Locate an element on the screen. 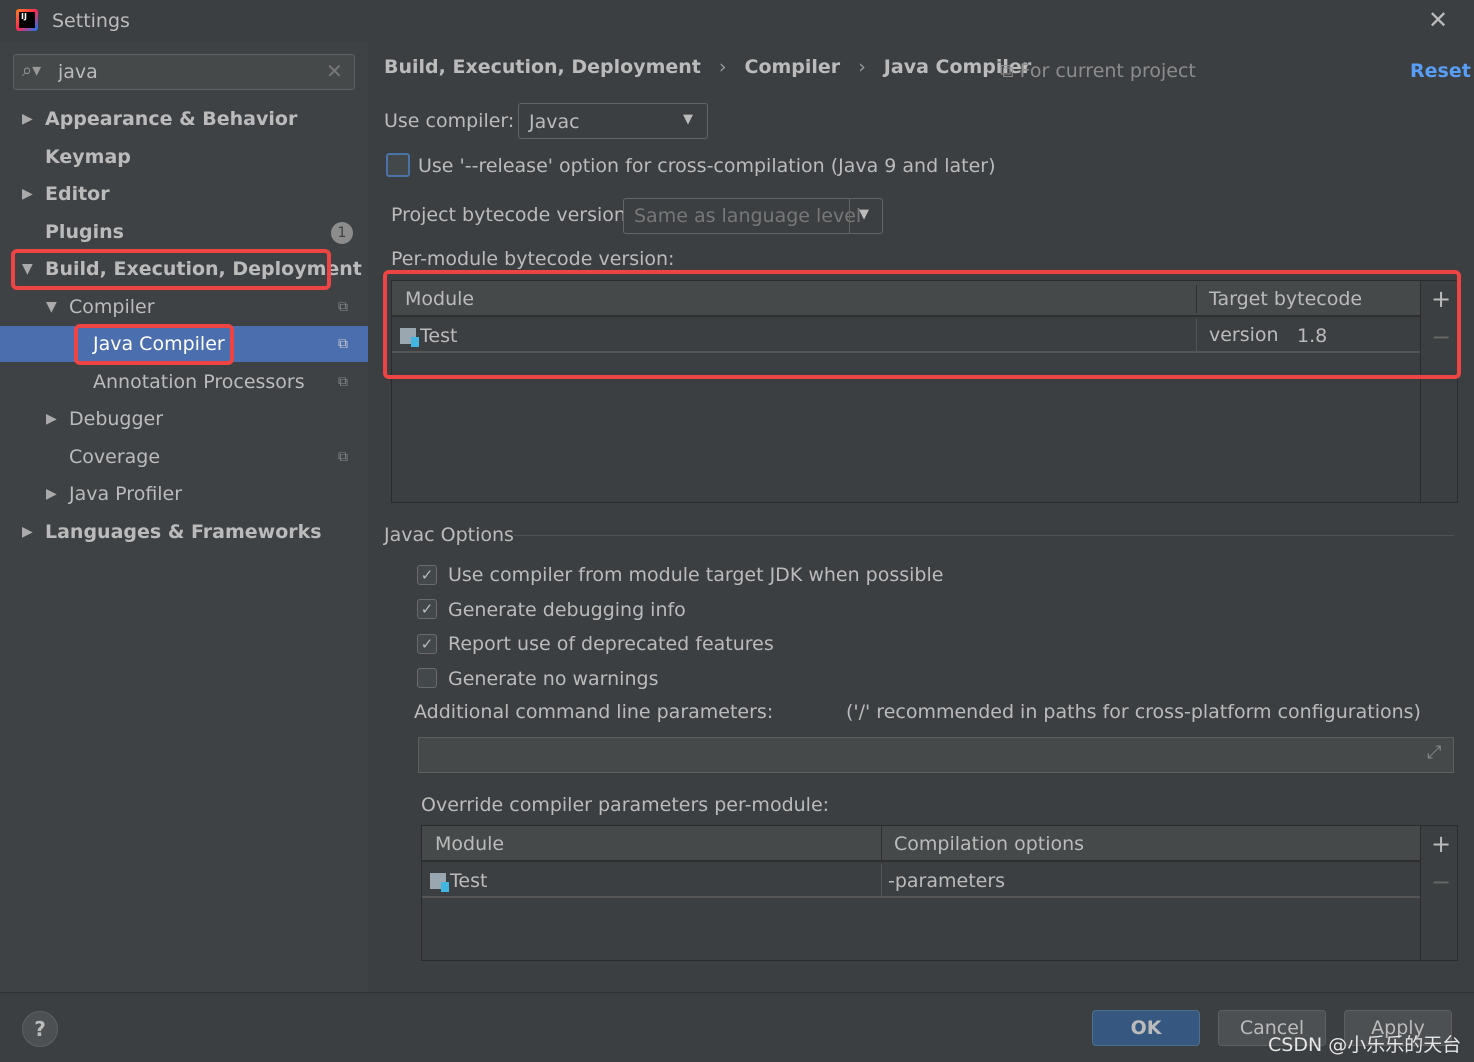  tree-label: Debugger is located at coordinates (116, 419).